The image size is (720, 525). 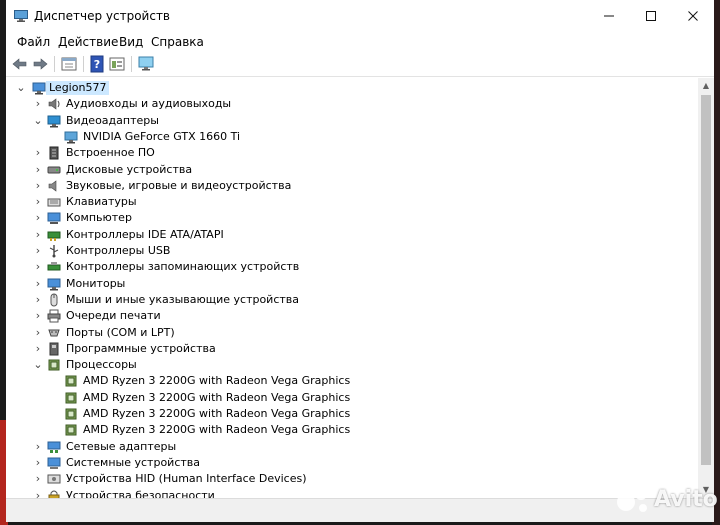 I want to click on menu-file: Файл, so click(x=33, y=42).